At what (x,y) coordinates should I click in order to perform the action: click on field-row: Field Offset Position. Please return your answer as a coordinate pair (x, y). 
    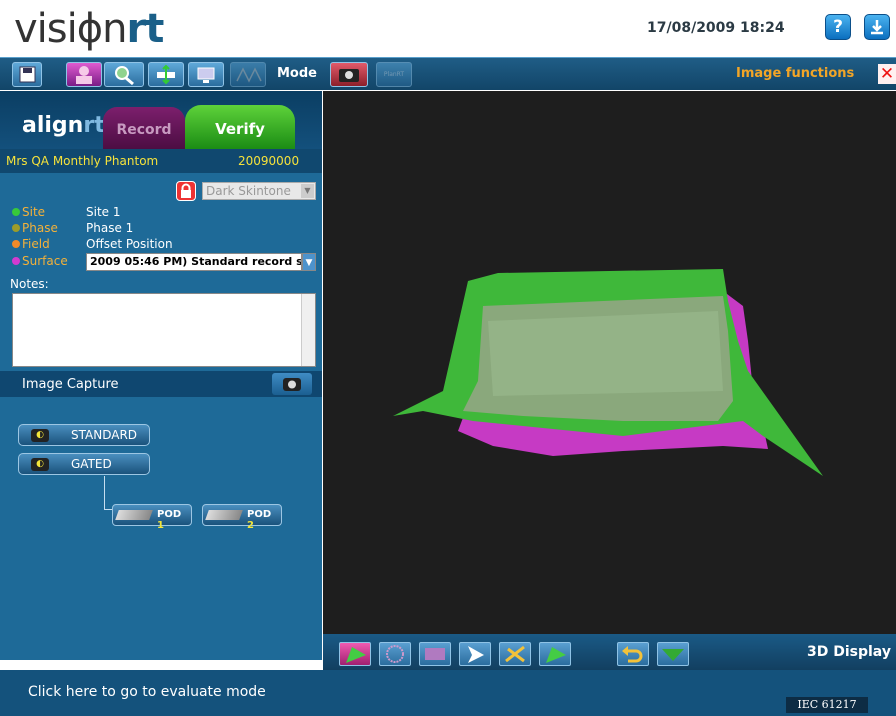
    Looking at the image, I should click on (161, 245).